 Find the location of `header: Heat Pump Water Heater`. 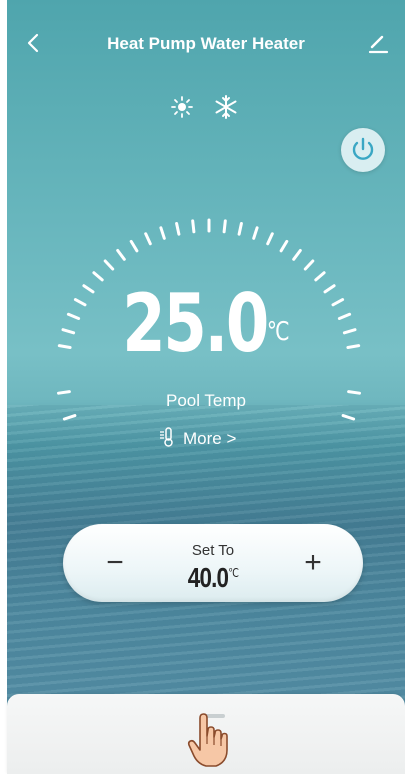

header: Heat Pump Water Heater is located at coordinates (206, 44).